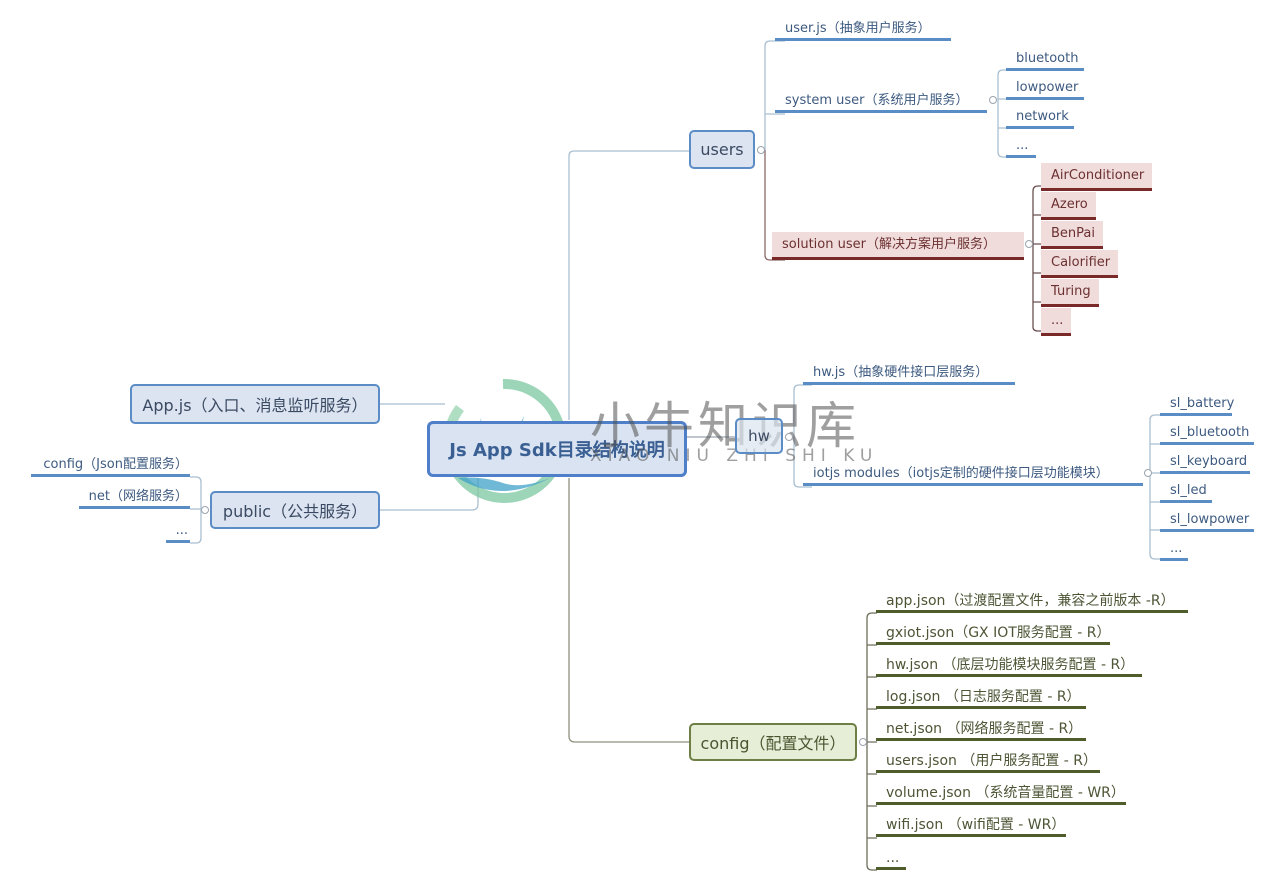 The height and width of the screenshot is (883, 1266). What do you see at coordinates (1029, 244) in the screenshot?
I see `solution-user-collapse-toggle` at bounding box center [1029, 244].